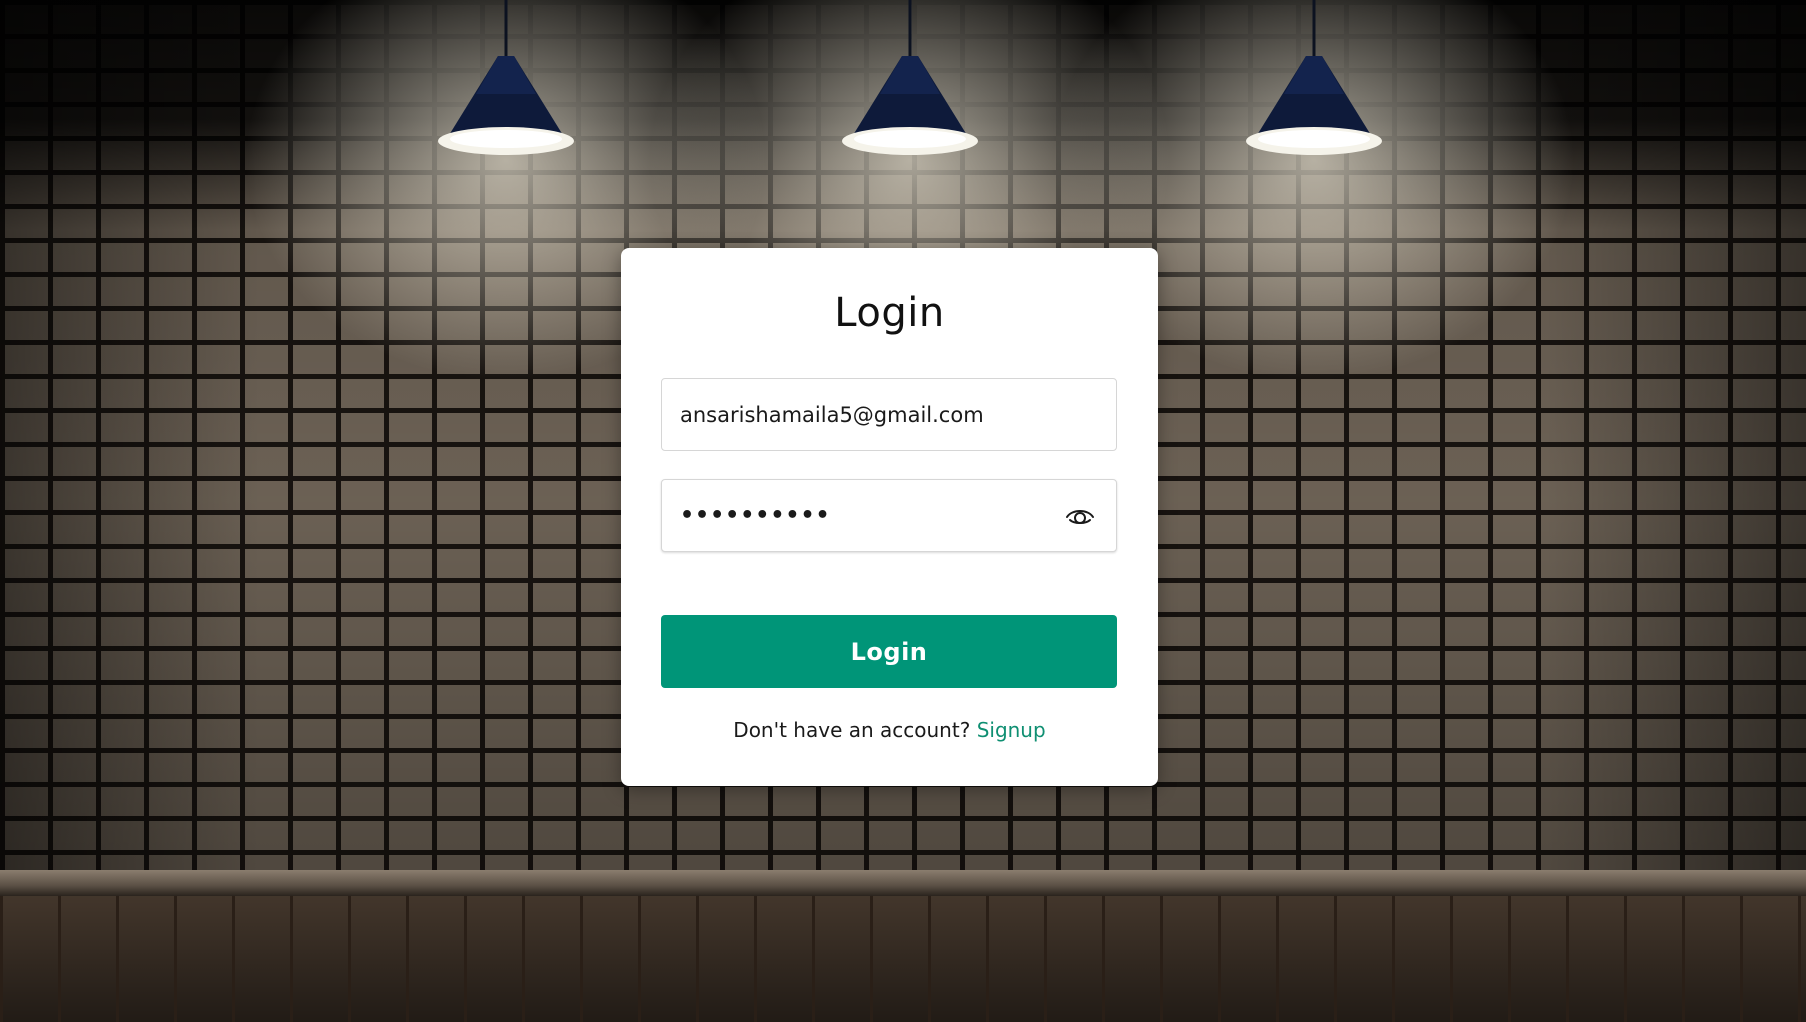 This screenshot has width=1806, height=1022. Describe the element at coordinates (903, 883) in the screenshot. I see `baseboard` at that location.